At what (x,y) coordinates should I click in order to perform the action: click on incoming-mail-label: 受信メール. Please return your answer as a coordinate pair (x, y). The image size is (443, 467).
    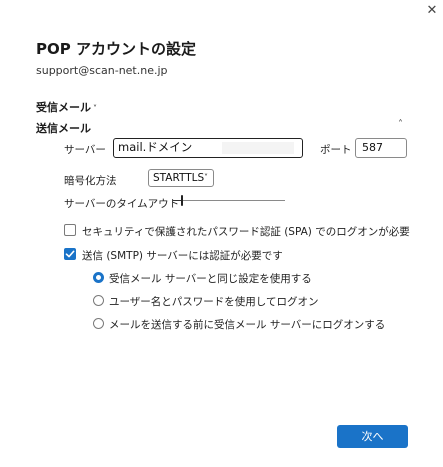
    Looking at the image, I should click on (63, 107).